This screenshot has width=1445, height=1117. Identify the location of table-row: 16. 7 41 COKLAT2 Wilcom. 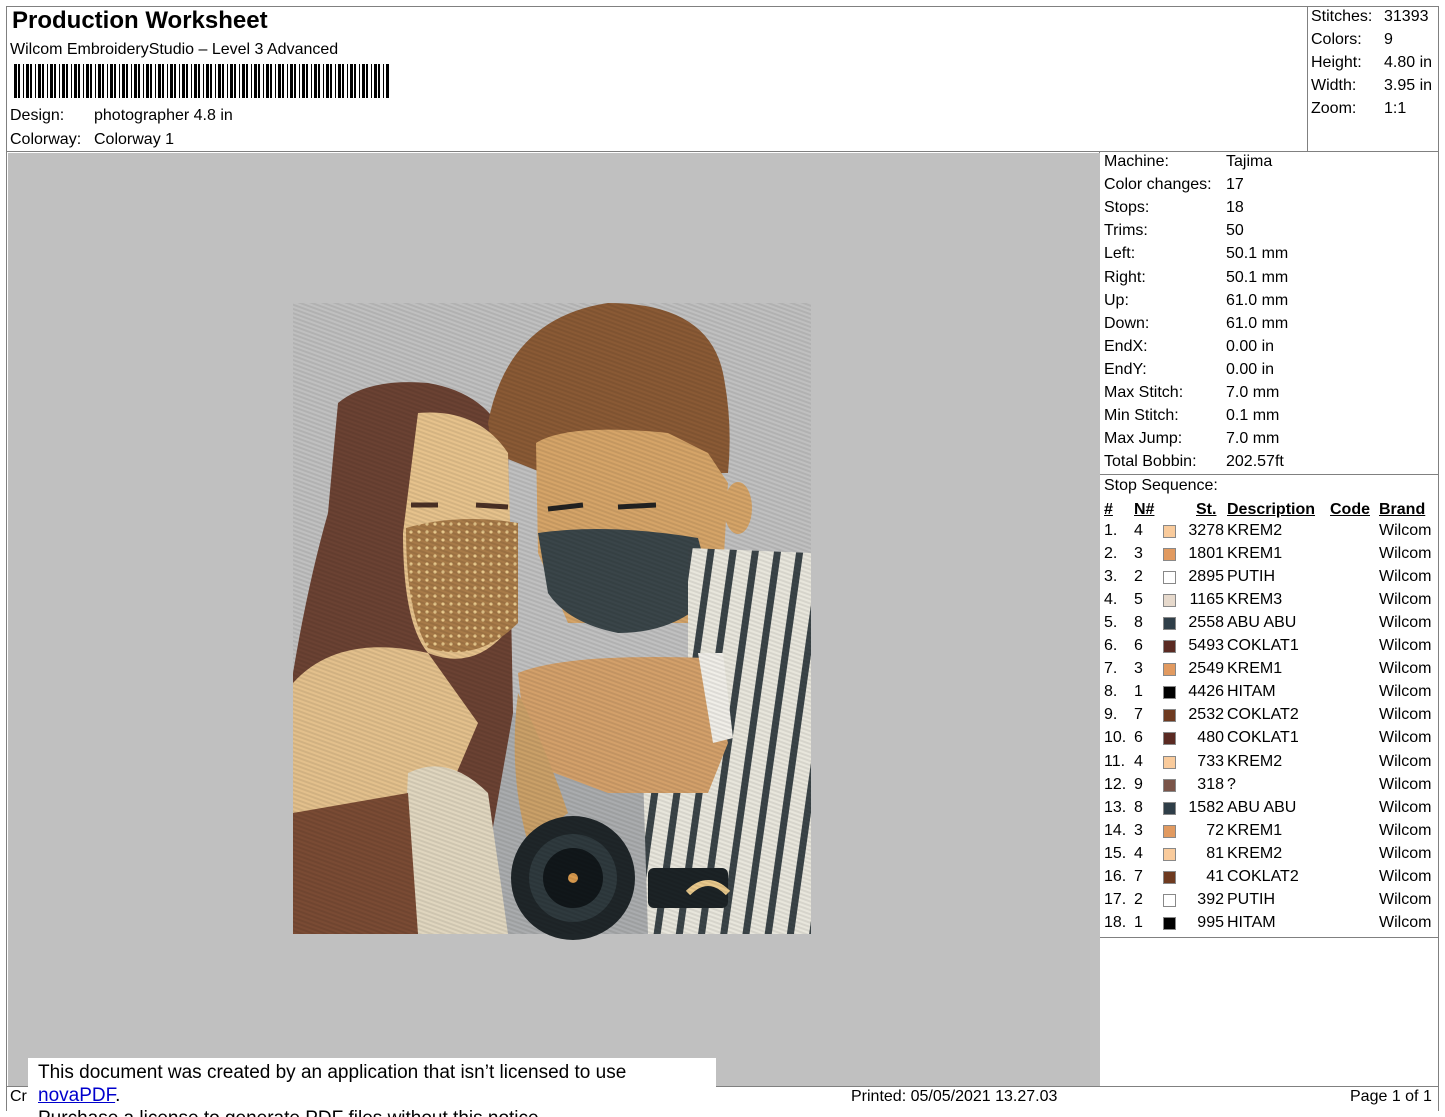
(1271, 879).